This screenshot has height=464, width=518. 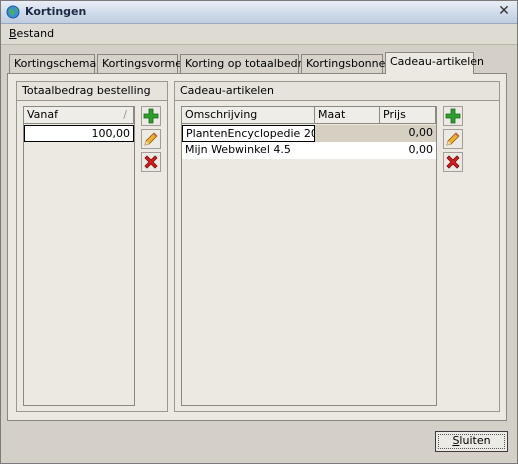 What do you see at coordinates (504, 11) in the screenshot?
I see `close-icon: ✕` at bounding box center [504, 11].